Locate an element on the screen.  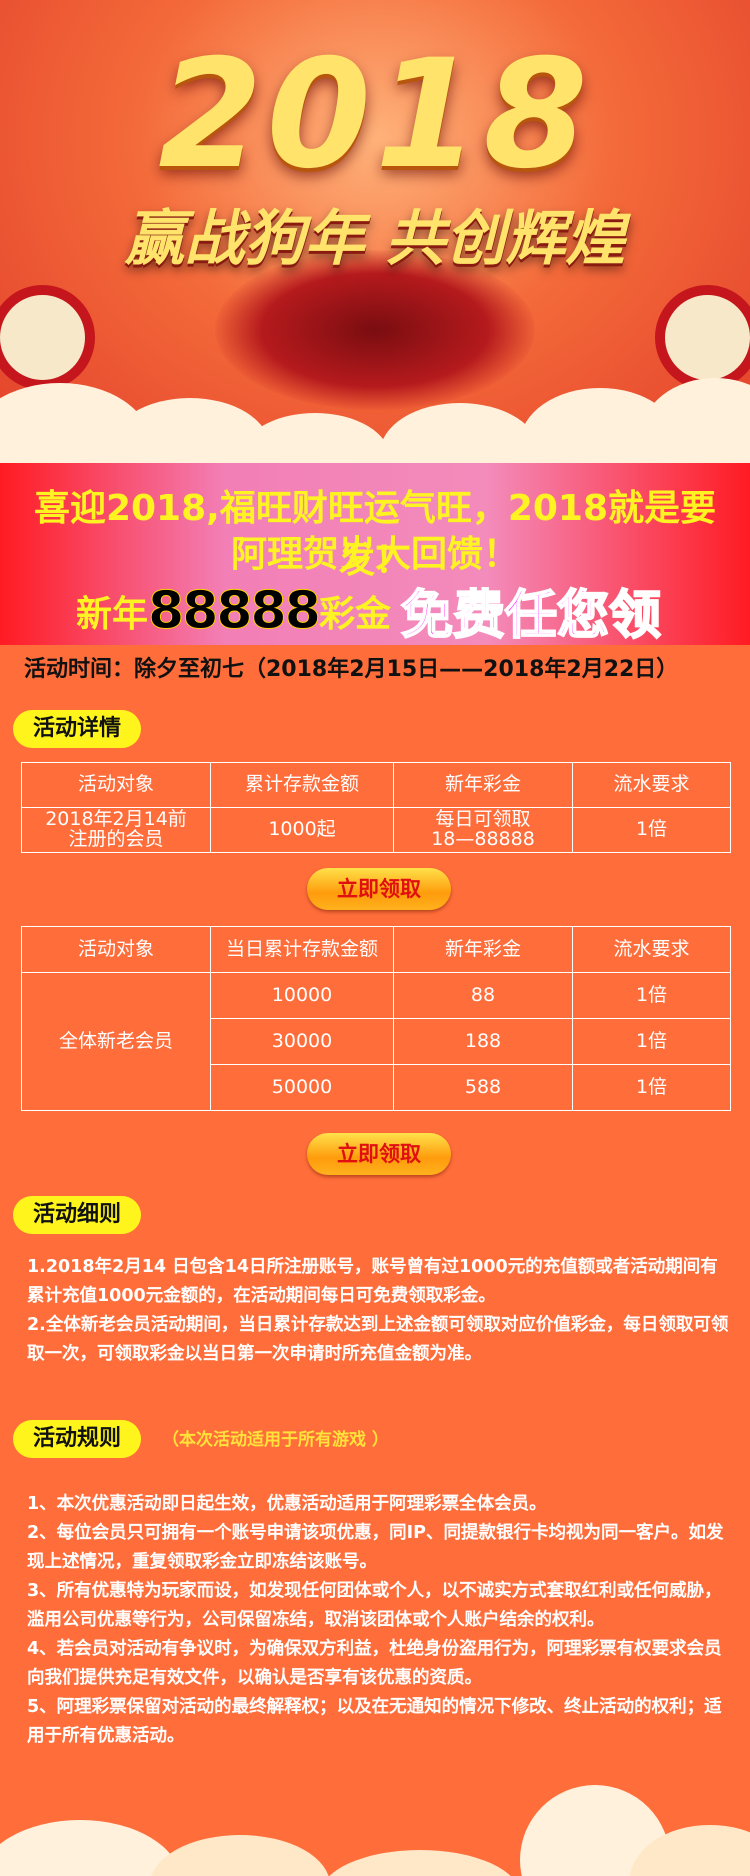
table-cell: 588 is located at coordinates (483, 1087).